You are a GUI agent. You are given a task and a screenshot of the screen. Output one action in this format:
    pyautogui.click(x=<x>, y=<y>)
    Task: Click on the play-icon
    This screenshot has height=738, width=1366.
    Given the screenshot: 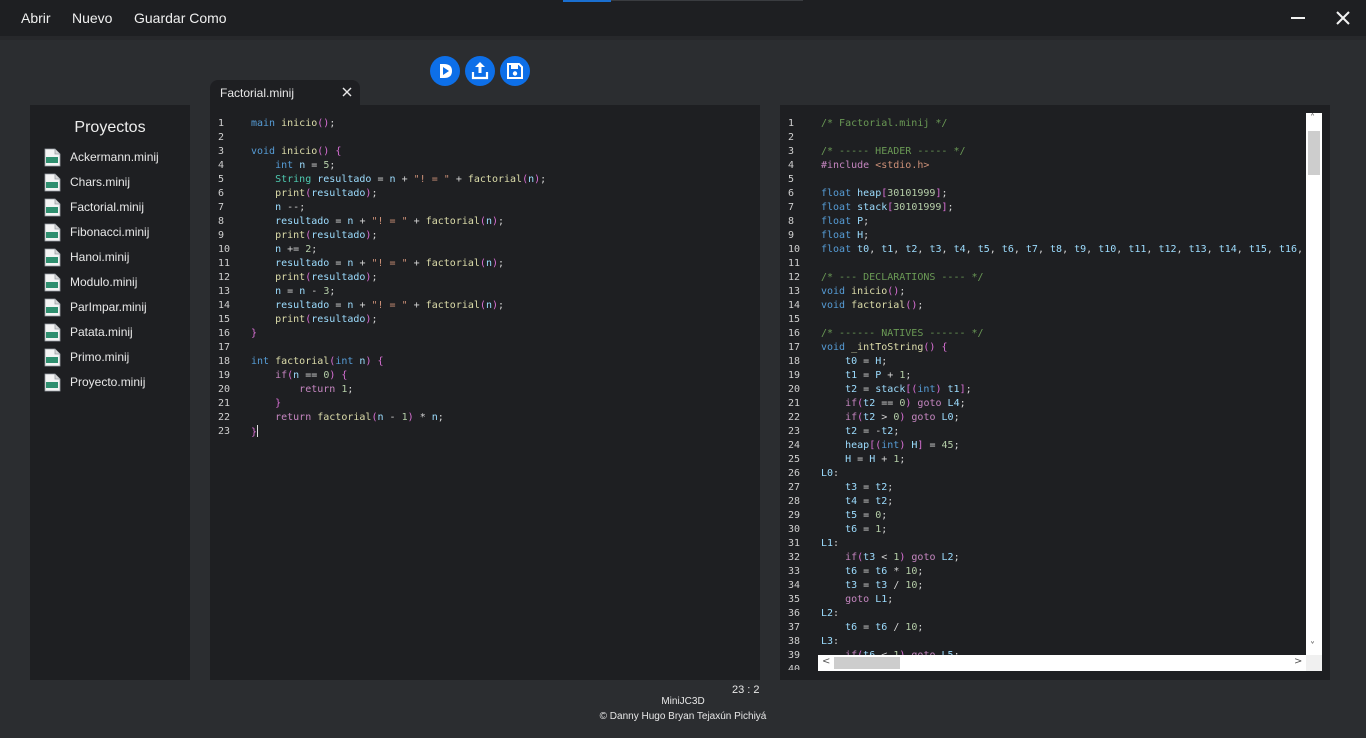 What is the action you would take?
    pyautogui.click(x=446, y=71)
    